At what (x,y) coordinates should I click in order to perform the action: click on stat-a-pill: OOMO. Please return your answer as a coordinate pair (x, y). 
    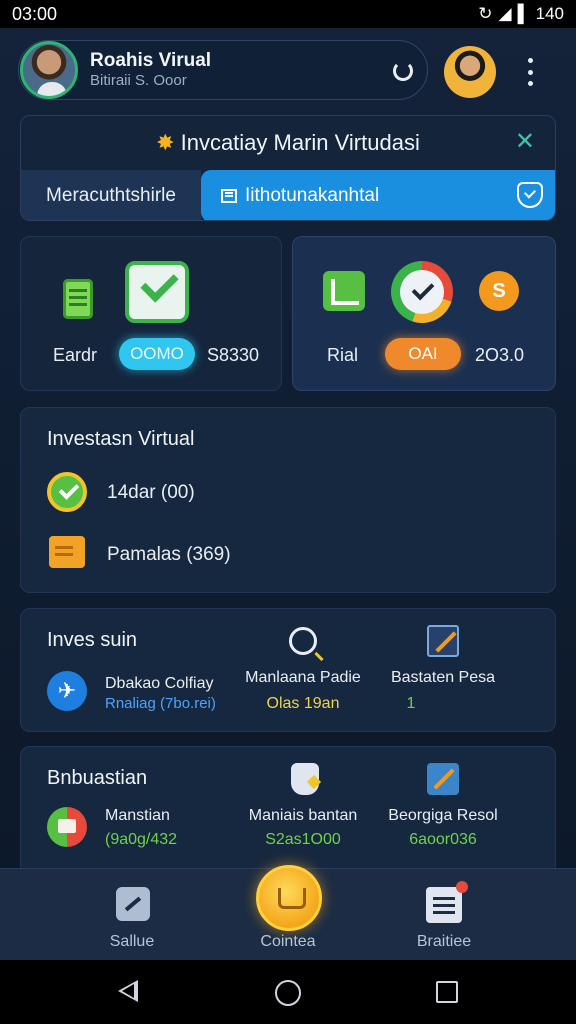
    Looking at the image, I should click on (157, 354).